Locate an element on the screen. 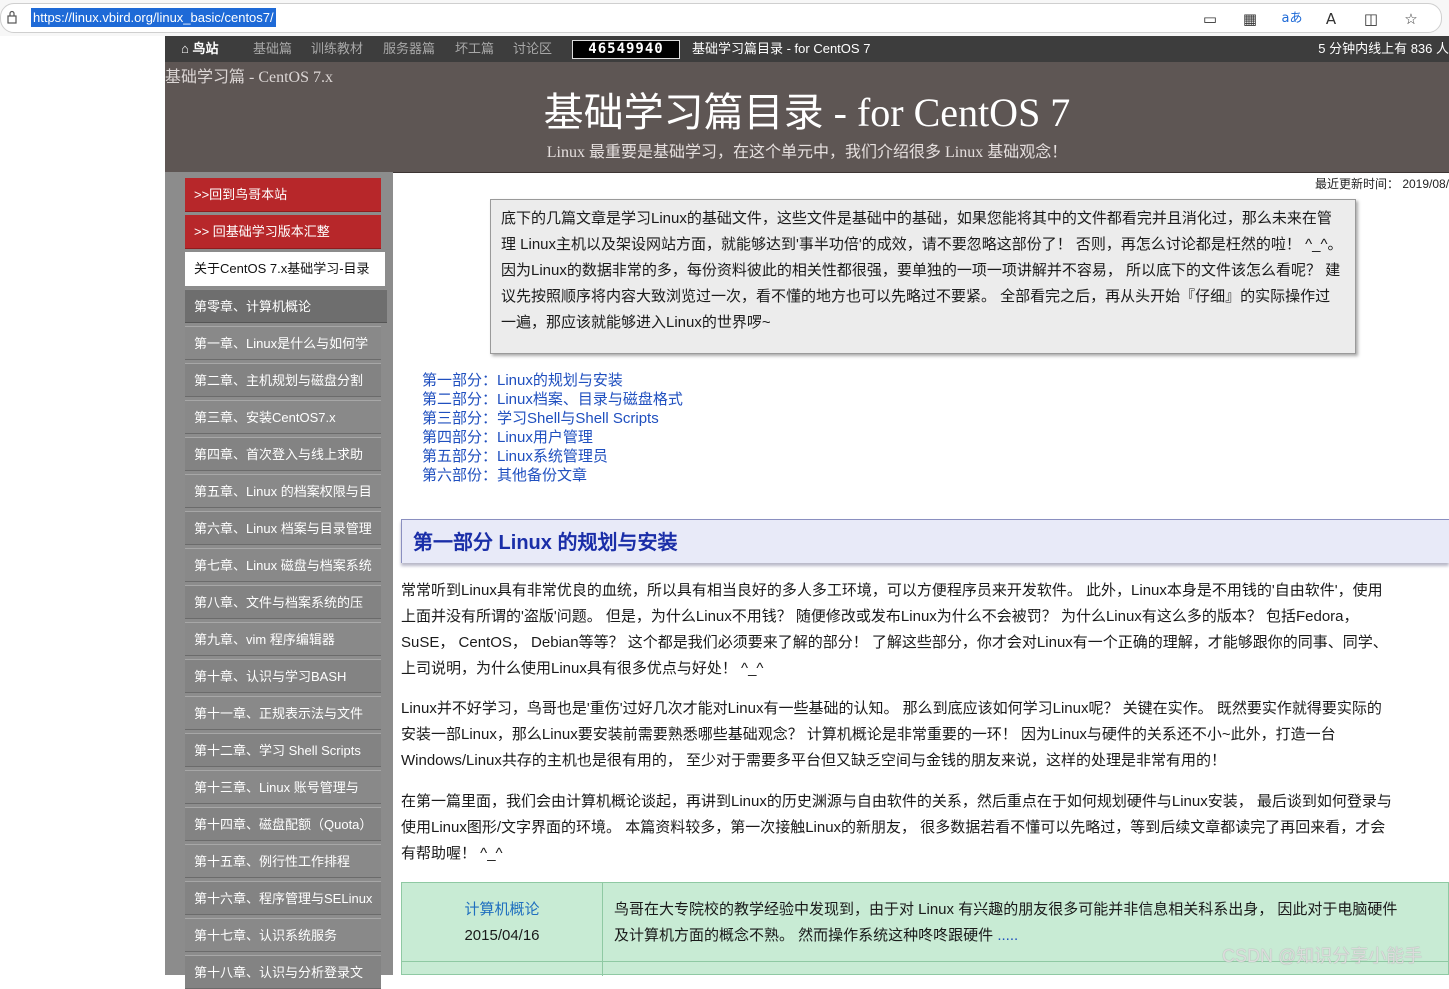 The width and height of the screenshot is (1449, 989). sidebar-item-ch6: 第六章、Linux 档案与目录管理 is located at coordinates (283, 528).